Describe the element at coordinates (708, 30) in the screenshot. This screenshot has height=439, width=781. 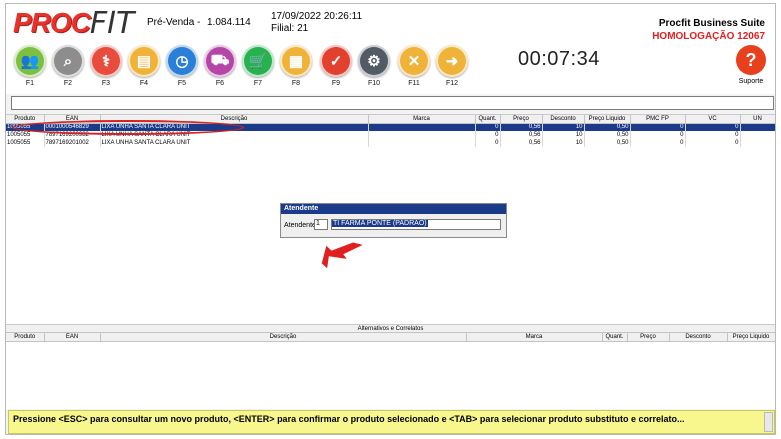
I see `suite-block: Procfit Business Suite HOMOLOGAÇÃO 12067` at that location.